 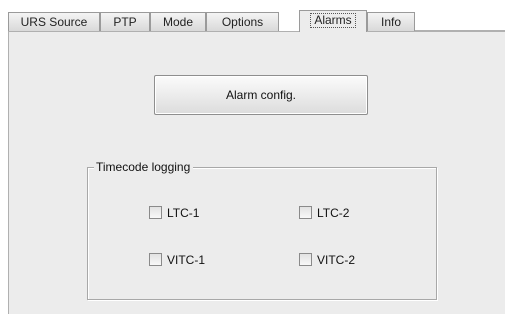 I want to click on tab-alarms: Alarms, so click(x=333, y=21).